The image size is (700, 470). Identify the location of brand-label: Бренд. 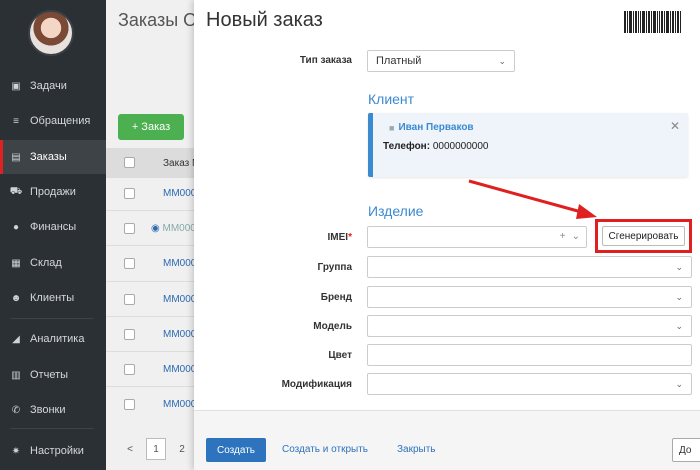
(336, 297).